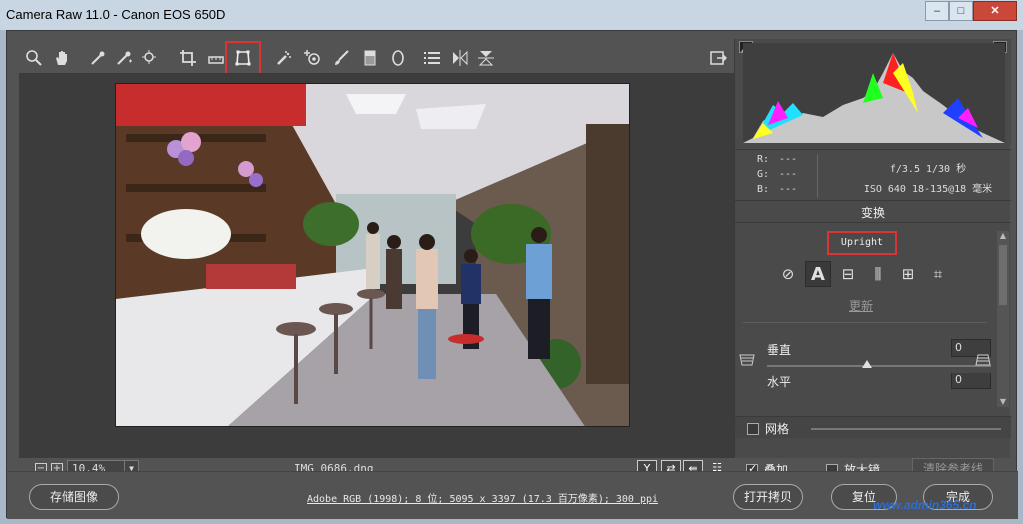  I want to click on upright-guided-button: ⌗, so click(938, 274).